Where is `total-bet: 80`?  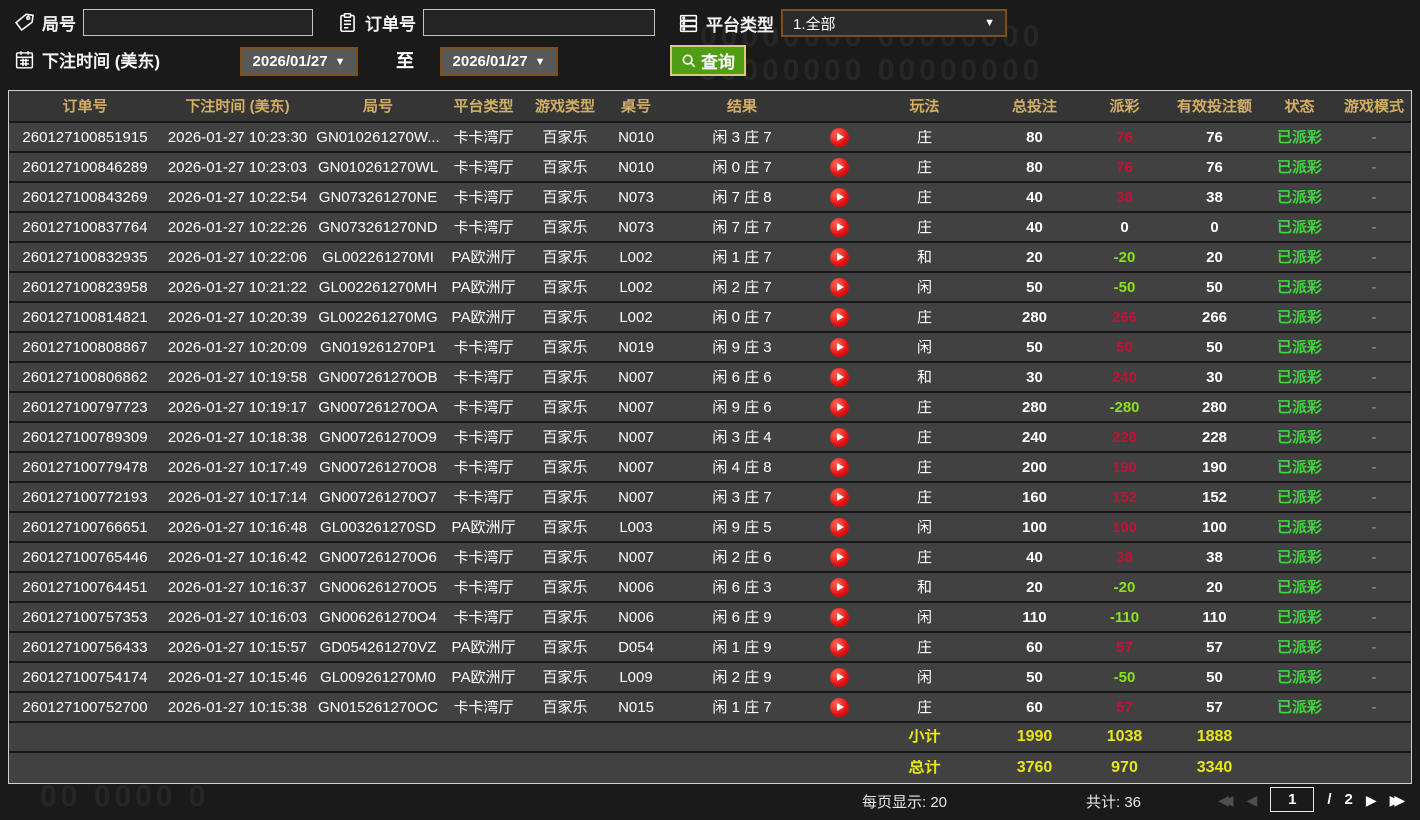
total-bet: 80 is located at coordinates (1034, 137).